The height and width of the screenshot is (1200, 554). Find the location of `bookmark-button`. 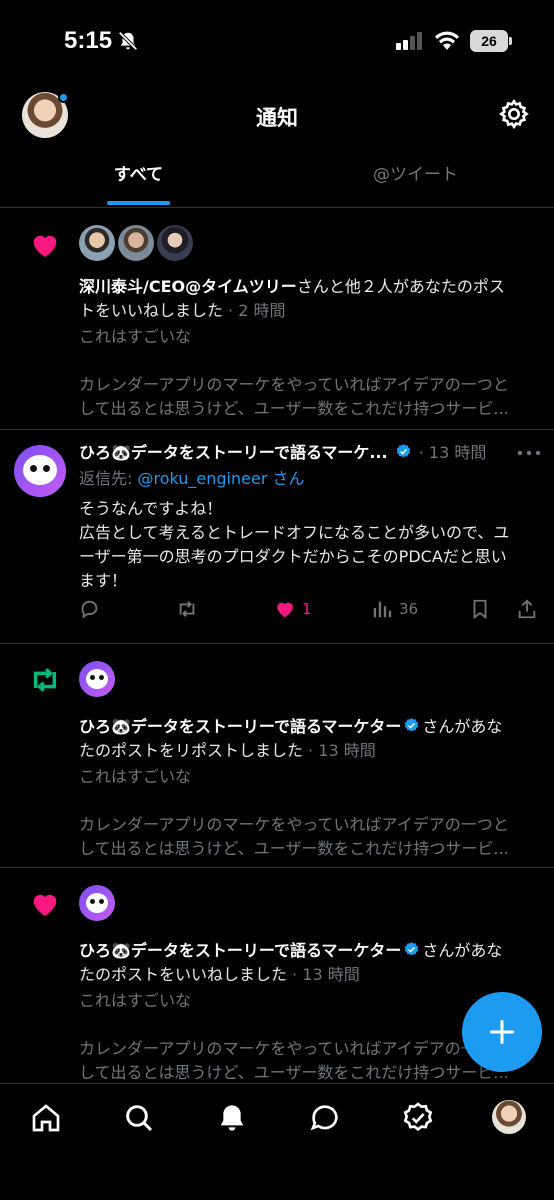

bookmark-button is located at coordinates (480, 609).